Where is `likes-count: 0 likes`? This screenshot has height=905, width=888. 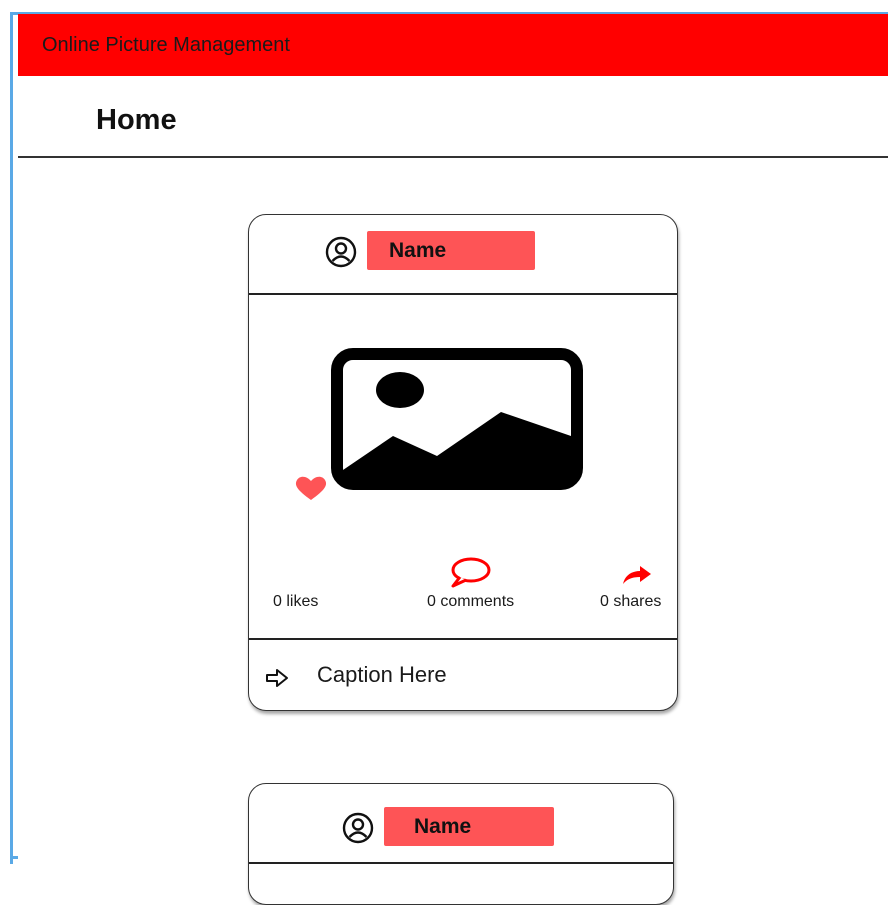 likes-count: 0 likes is located at coordinates (296, 601).